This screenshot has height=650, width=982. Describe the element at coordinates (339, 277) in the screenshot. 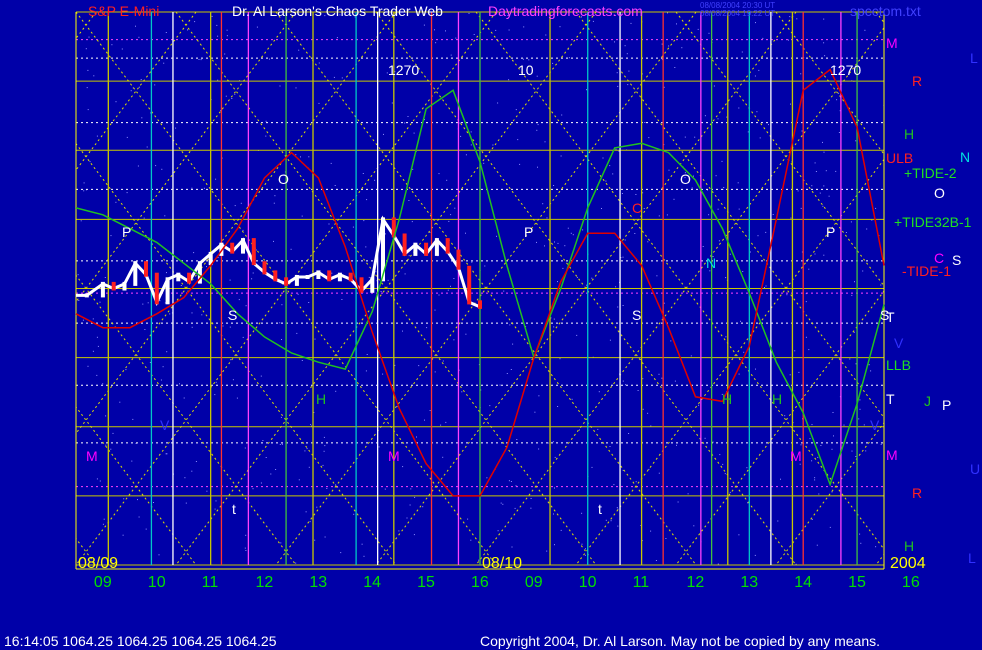

I see `price-bar` at that location.